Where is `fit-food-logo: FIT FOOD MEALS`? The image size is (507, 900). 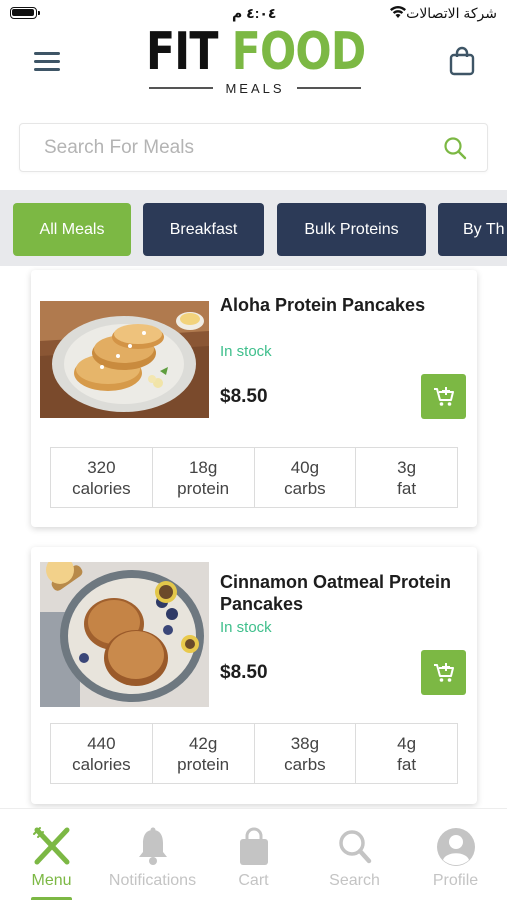 fit-food-logo: FIT FOOD MEALS is located at coordinates (256, 61).